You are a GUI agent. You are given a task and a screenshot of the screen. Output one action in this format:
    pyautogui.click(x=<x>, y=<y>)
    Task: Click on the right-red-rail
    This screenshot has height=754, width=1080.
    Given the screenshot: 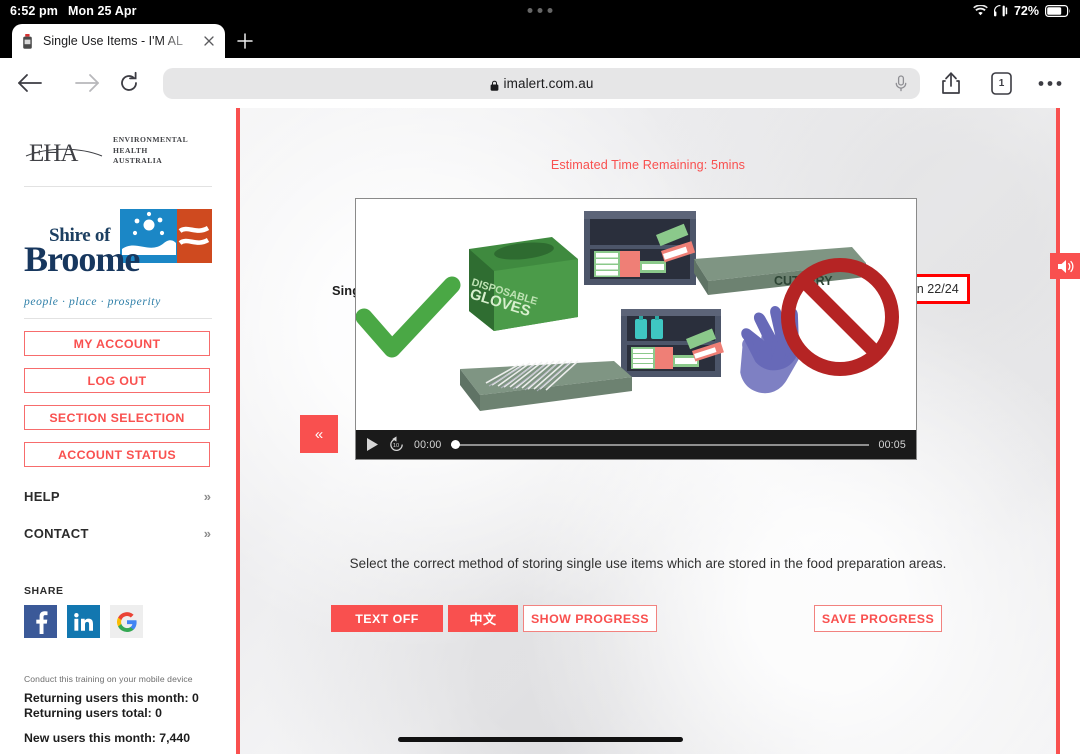 What is the action you would take?
    pyautogui.click(x=1058, y=431)
    